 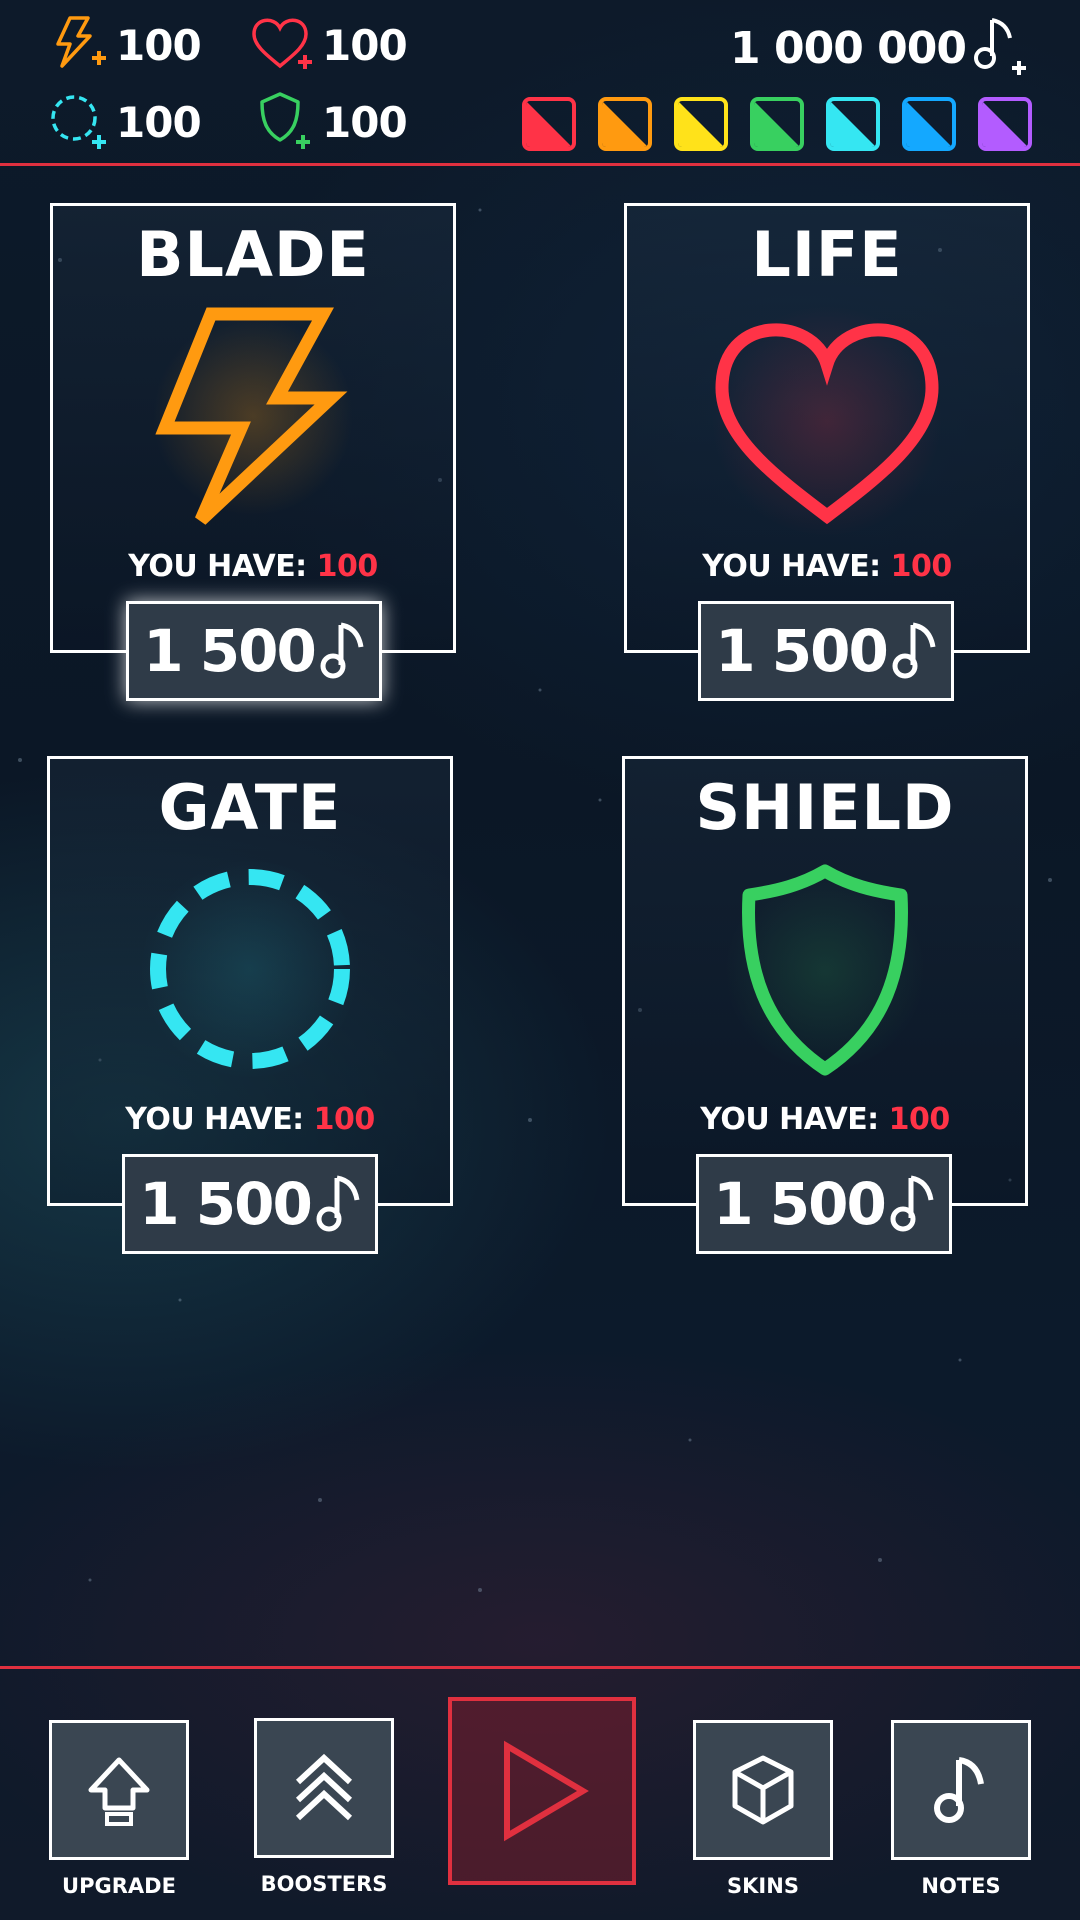 I want to click on heart-plus-icon, so click(x=282, y=43).